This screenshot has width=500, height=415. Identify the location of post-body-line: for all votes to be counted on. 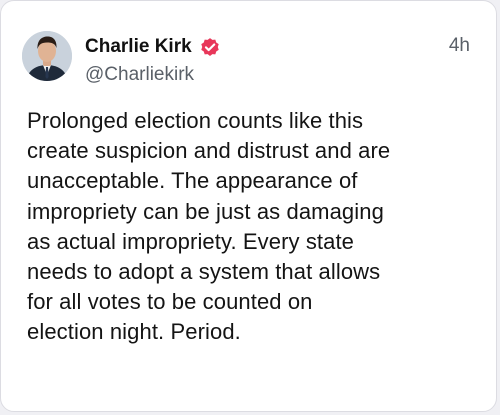
(170, 302).